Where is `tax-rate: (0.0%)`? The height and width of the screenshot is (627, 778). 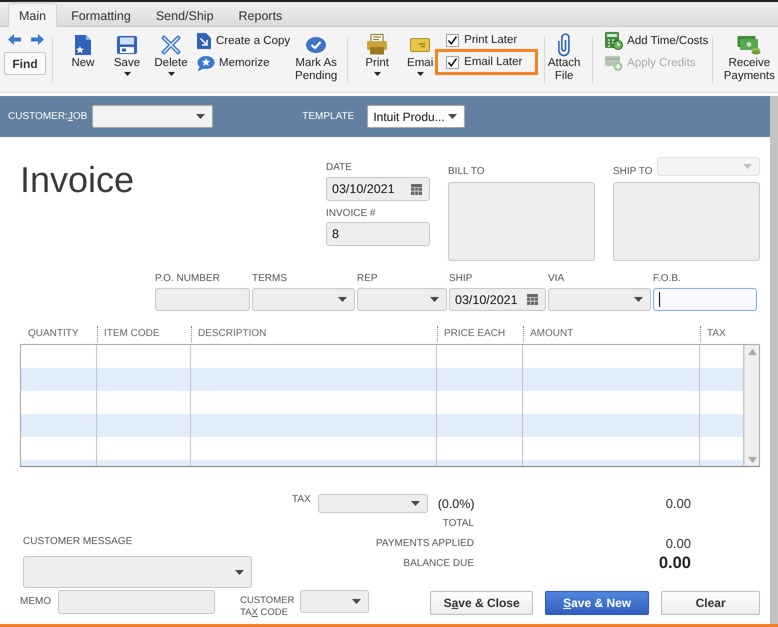
tax-rate: (0.0%) is located at coordinates (456, 503).